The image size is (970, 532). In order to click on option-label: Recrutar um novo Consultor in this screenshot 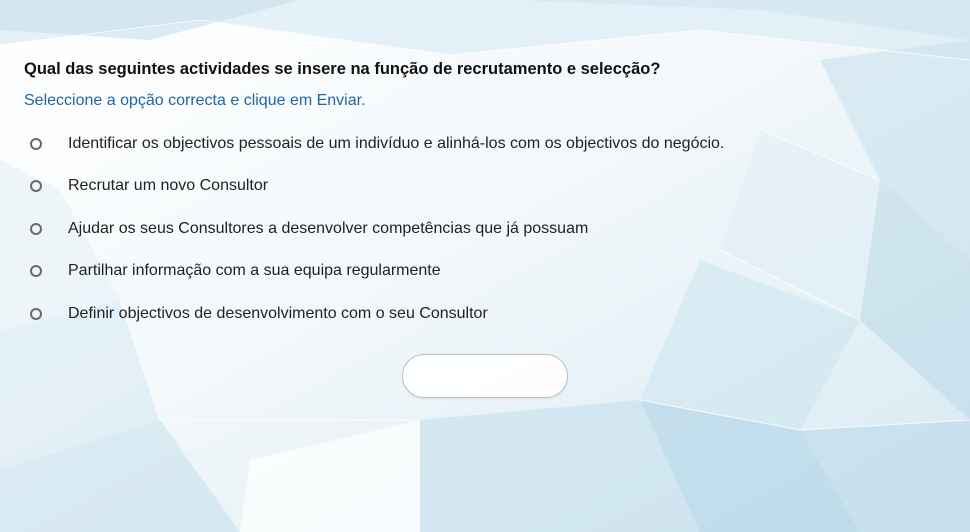, I will do `click(168, 185)`.